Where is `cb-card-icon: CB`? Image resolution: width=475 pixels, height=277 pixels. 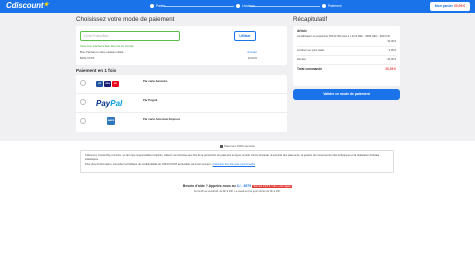 cb-card-icon: CB is located at coordinates (99, 84).